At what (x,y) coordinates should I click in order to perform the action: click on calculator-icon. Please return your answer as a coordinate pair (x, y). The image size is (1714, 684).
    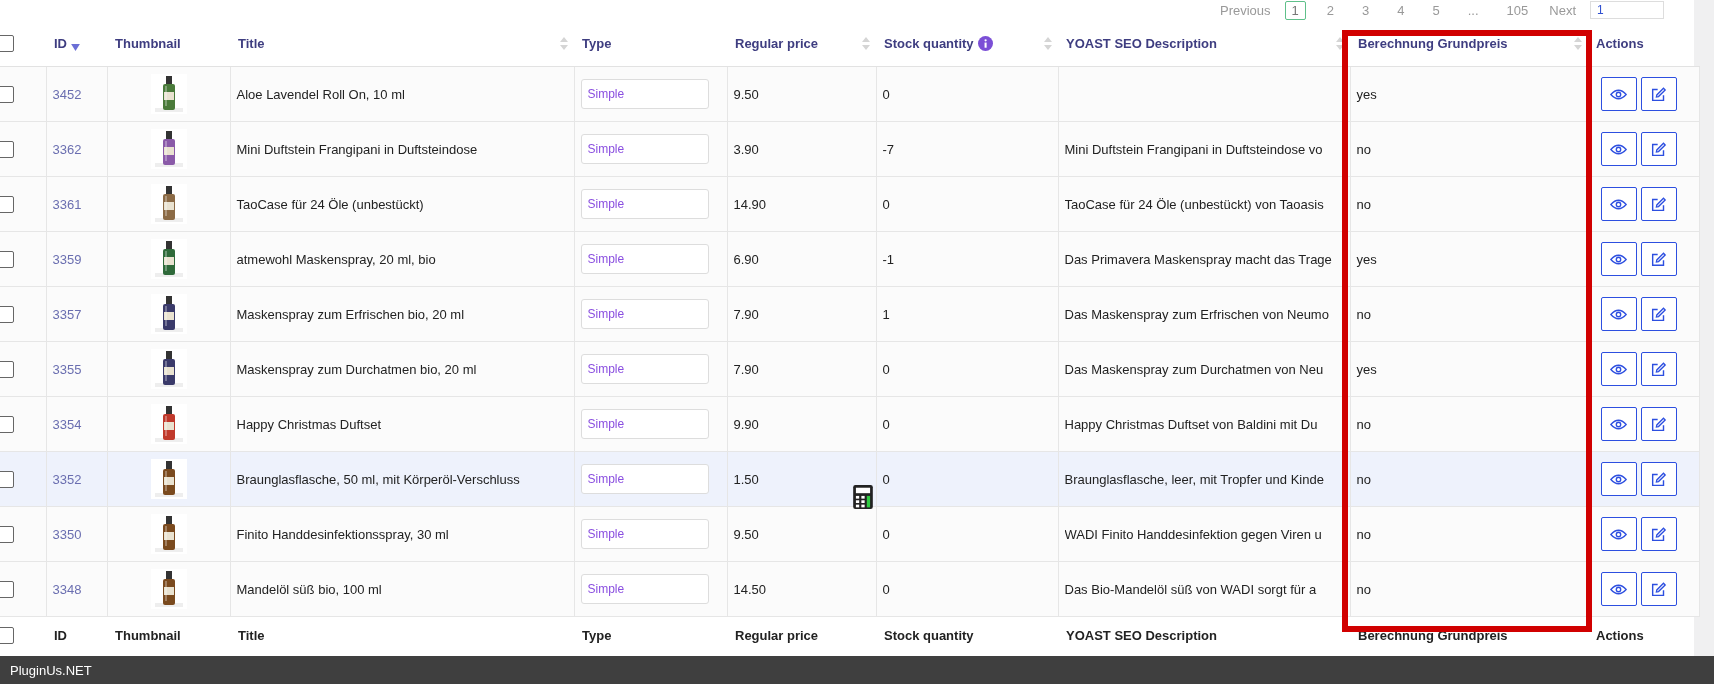
    Looking at the image, I should click on (863, 497).